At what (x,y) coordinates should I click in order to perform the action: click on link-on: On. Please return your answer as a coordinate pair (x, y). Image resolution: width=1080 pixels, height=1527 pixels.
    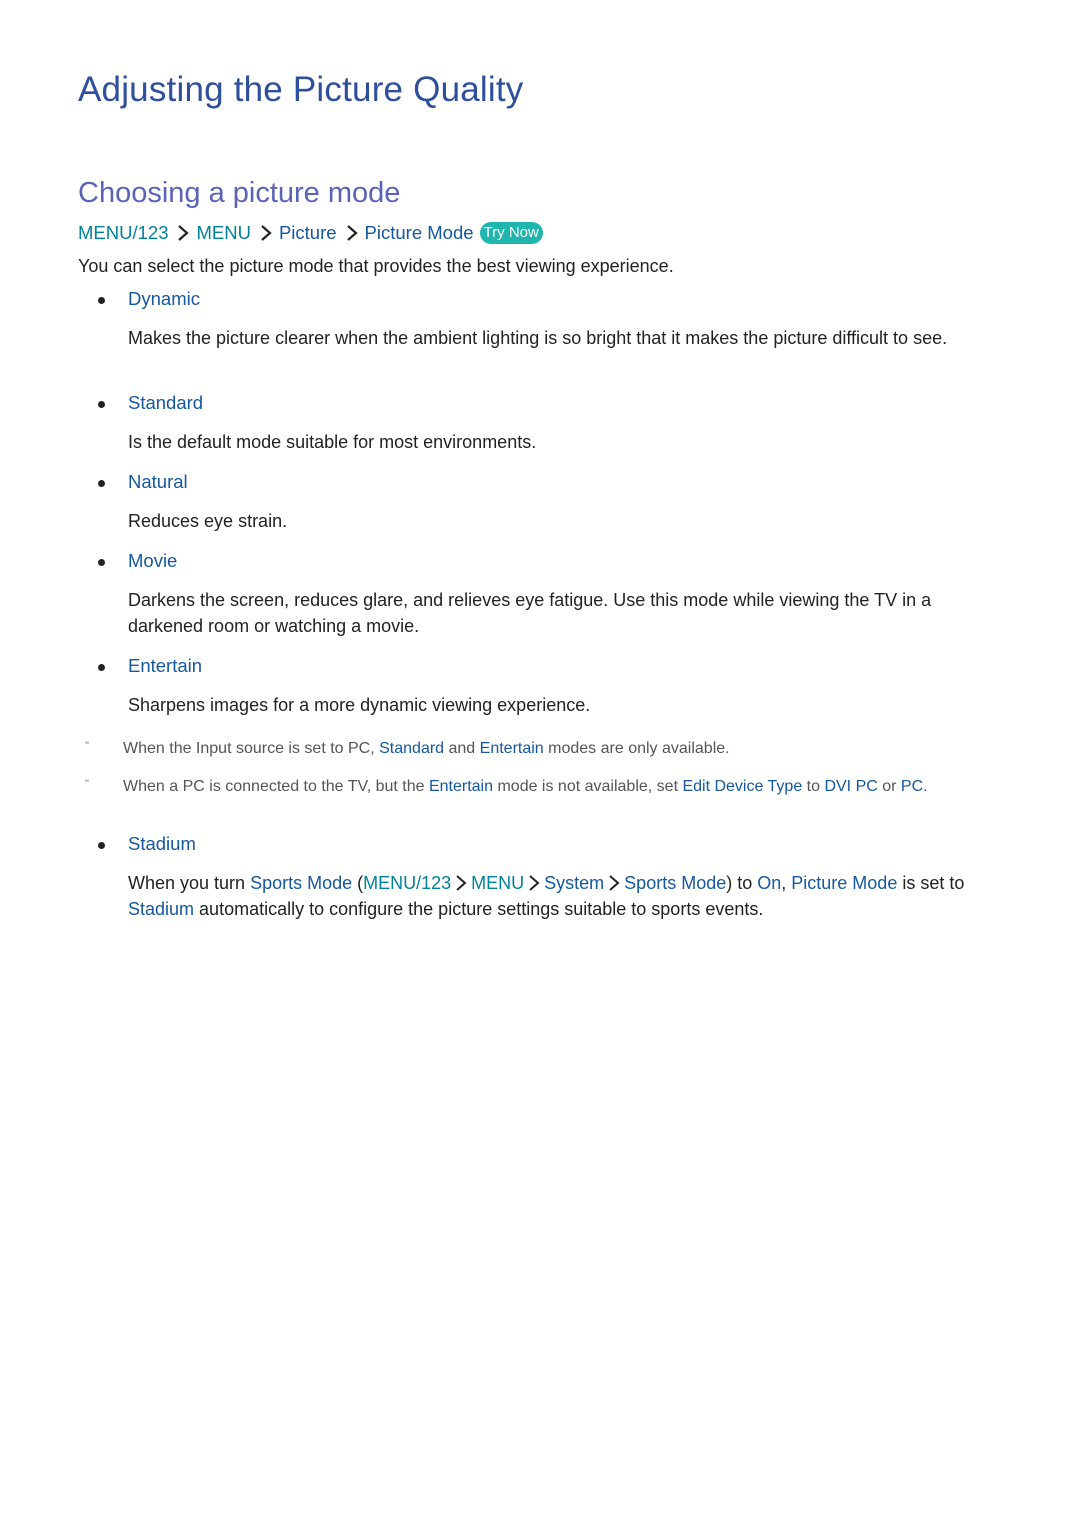
    Looking at the image, I should click on (769, 883).